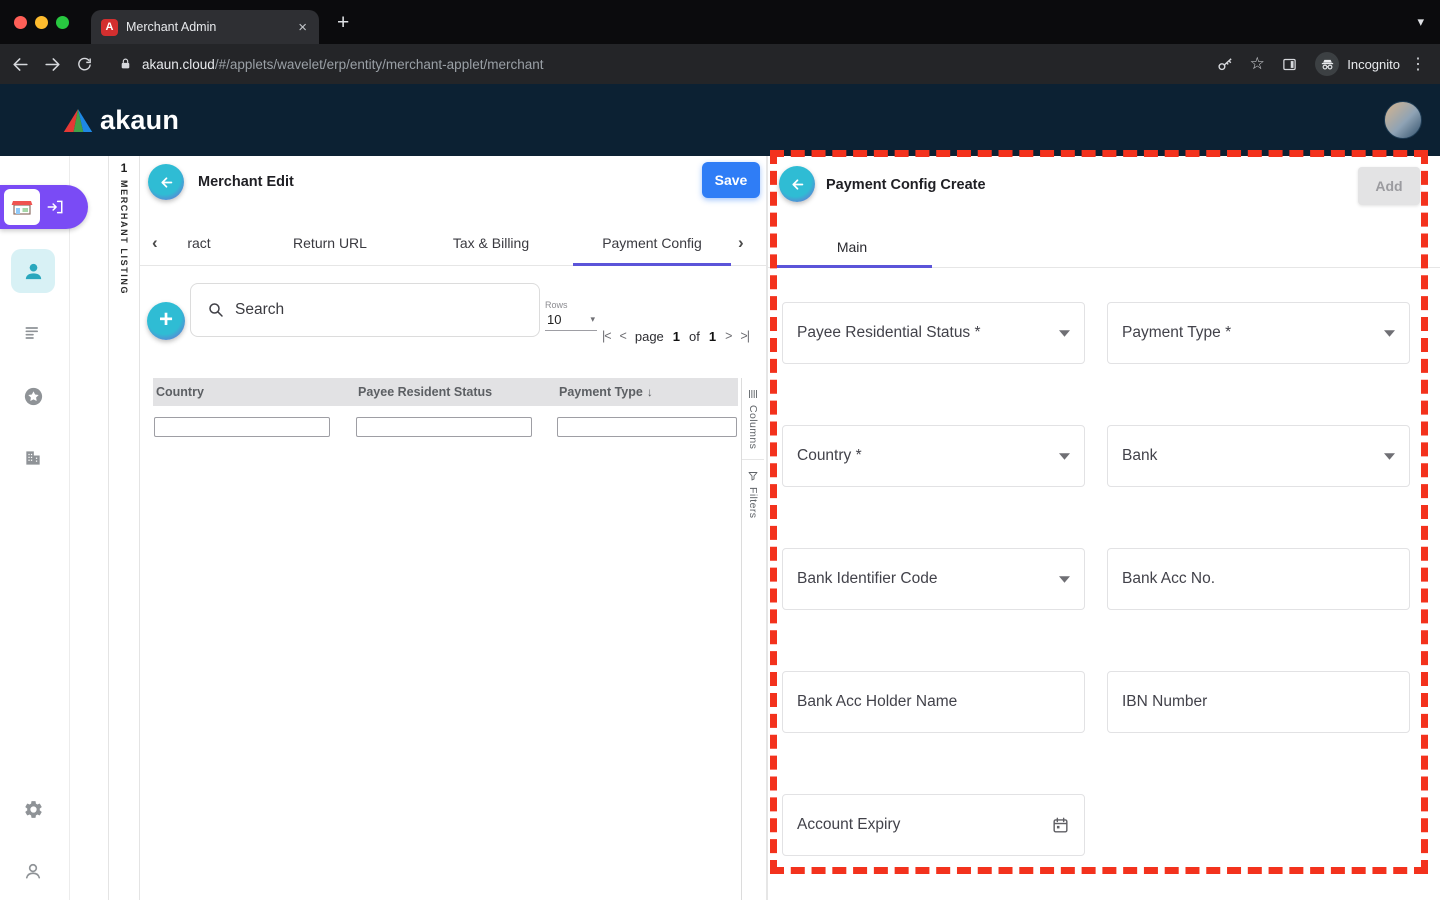  What do you see at coordinates (712, 336) in the screenshot?
I see `total-pages: 1` at bounding box center [712, 336].